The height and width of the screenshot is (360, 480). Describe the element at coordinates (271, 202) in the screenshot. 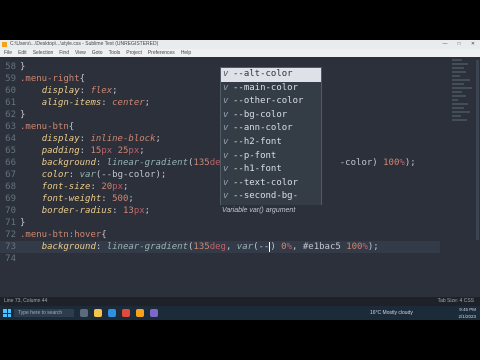

I see `autocomplete-item: v--second-bg-color` at that location.